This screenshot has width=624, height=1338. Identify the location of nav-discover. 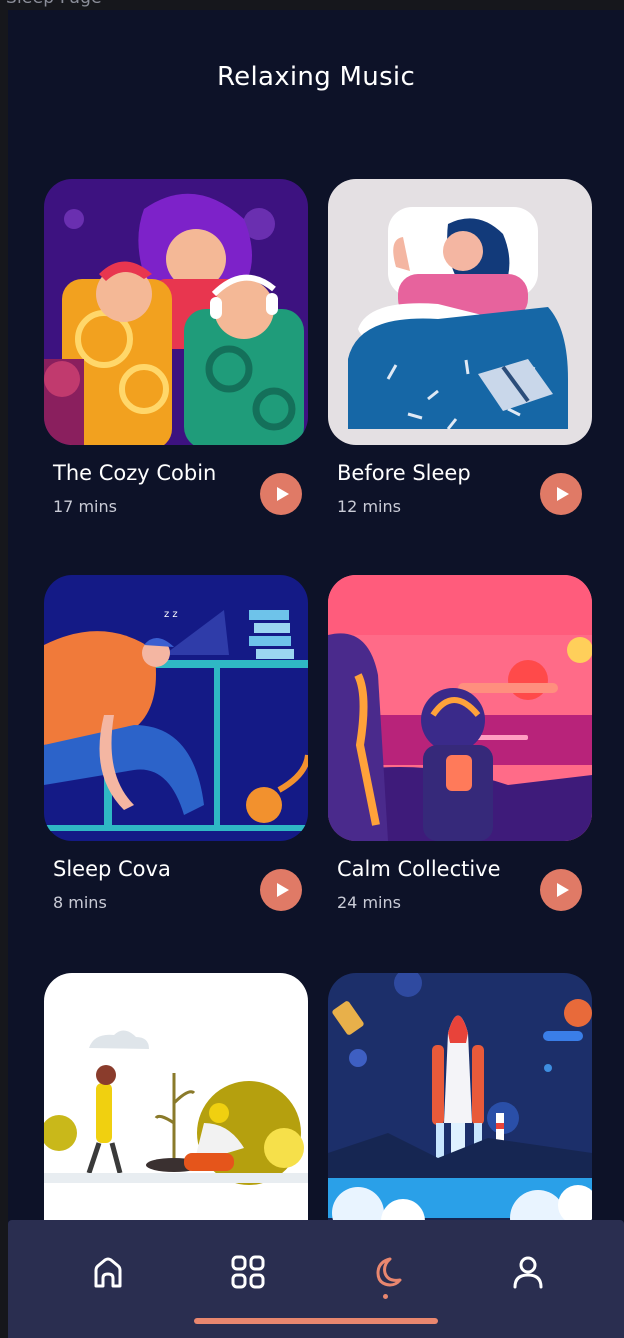
(248, 1272).